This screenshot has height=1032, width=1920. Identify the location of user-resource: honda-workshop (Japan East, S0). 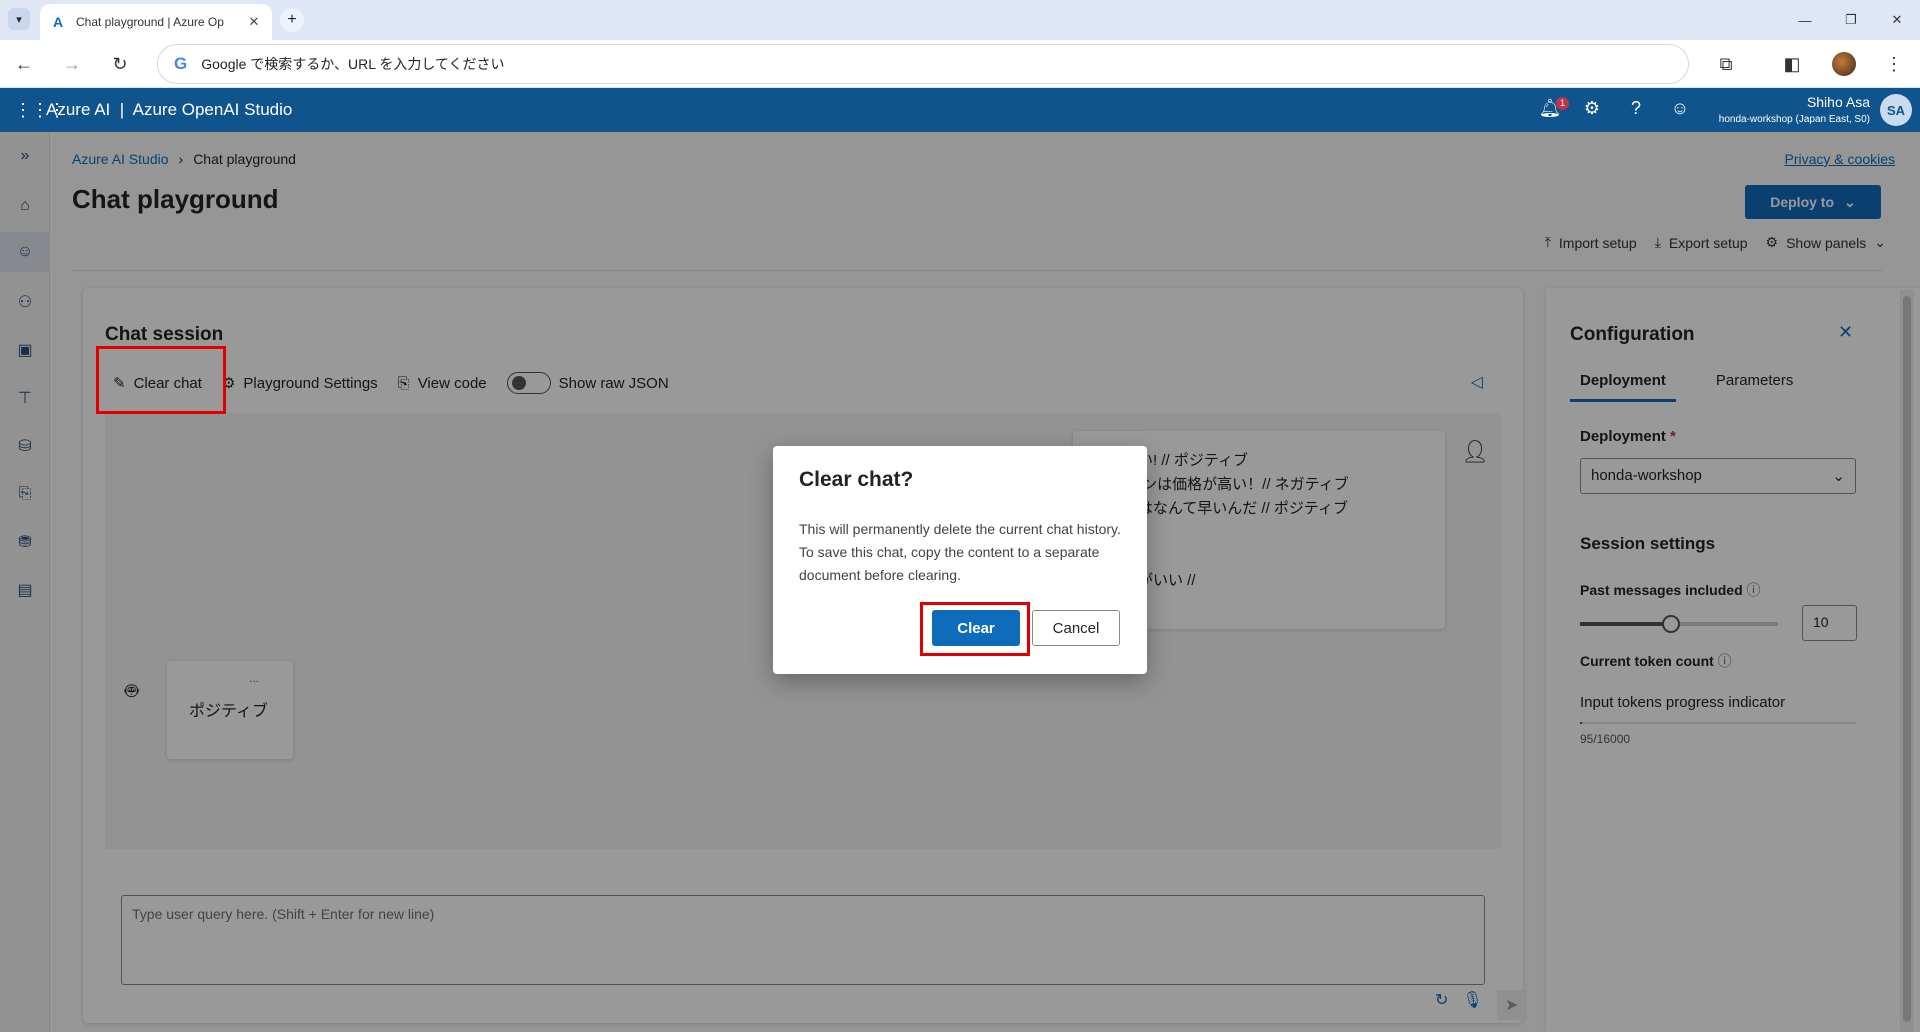
(1794, 119).